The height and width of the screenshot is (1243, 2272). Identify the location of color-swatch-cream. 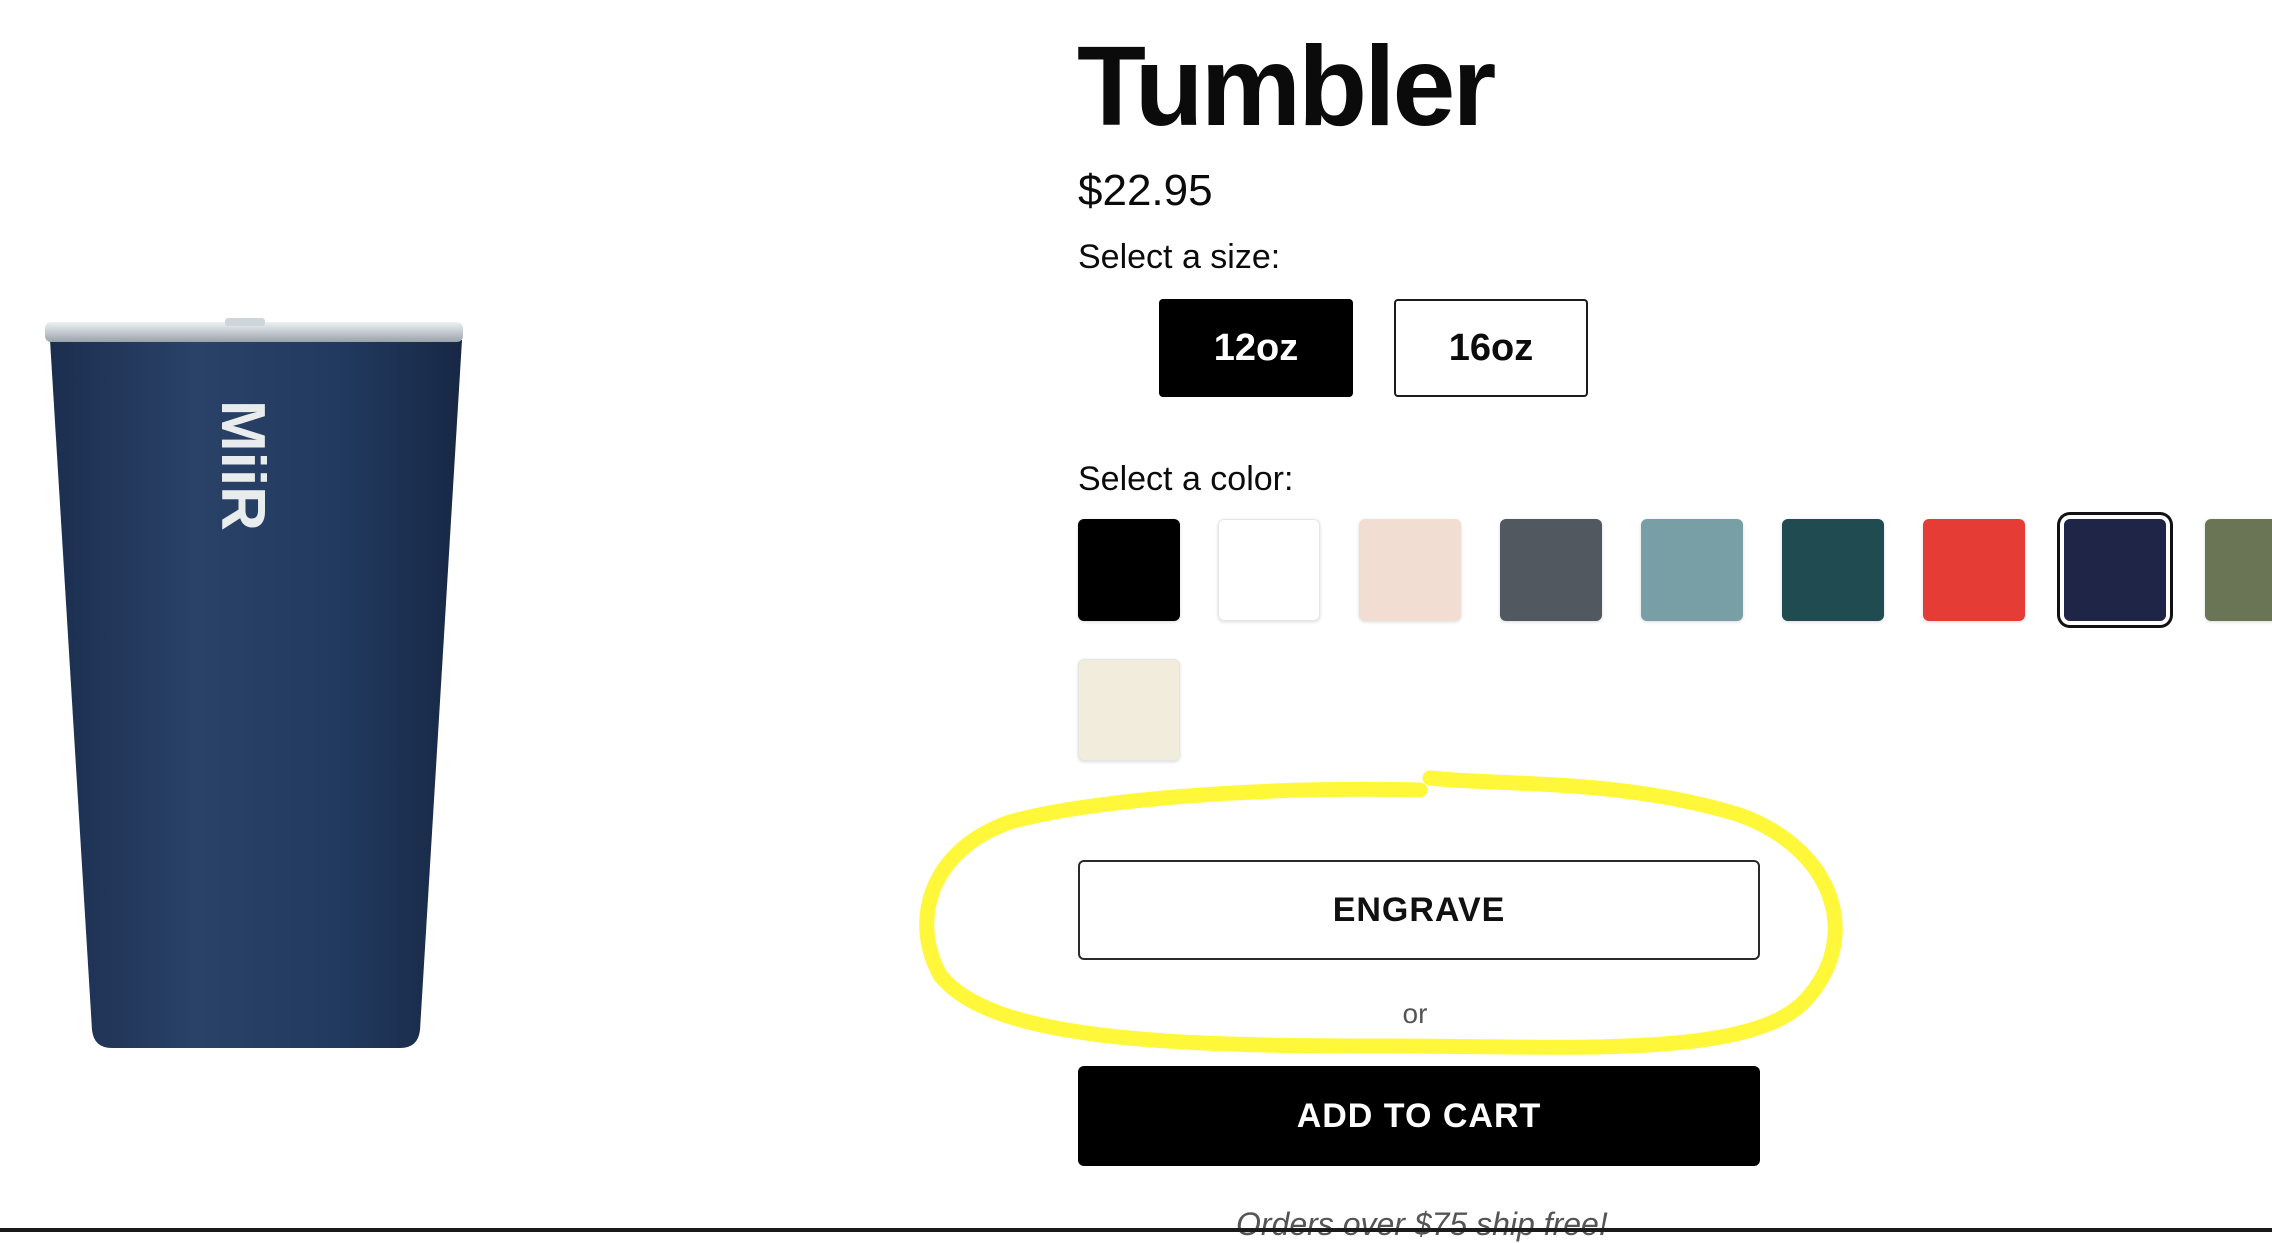
(1129, 710).